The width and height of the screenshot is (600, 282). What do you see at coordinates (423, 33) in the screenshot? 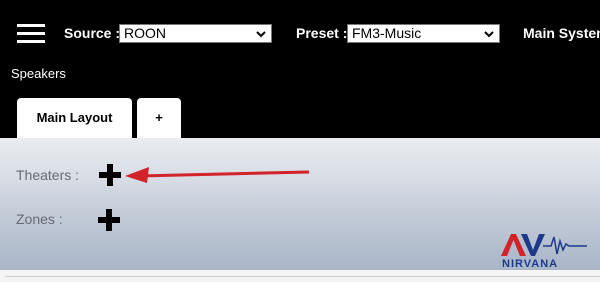
I see `preset-select: FM3-Music` at bounding box center [423, 33].